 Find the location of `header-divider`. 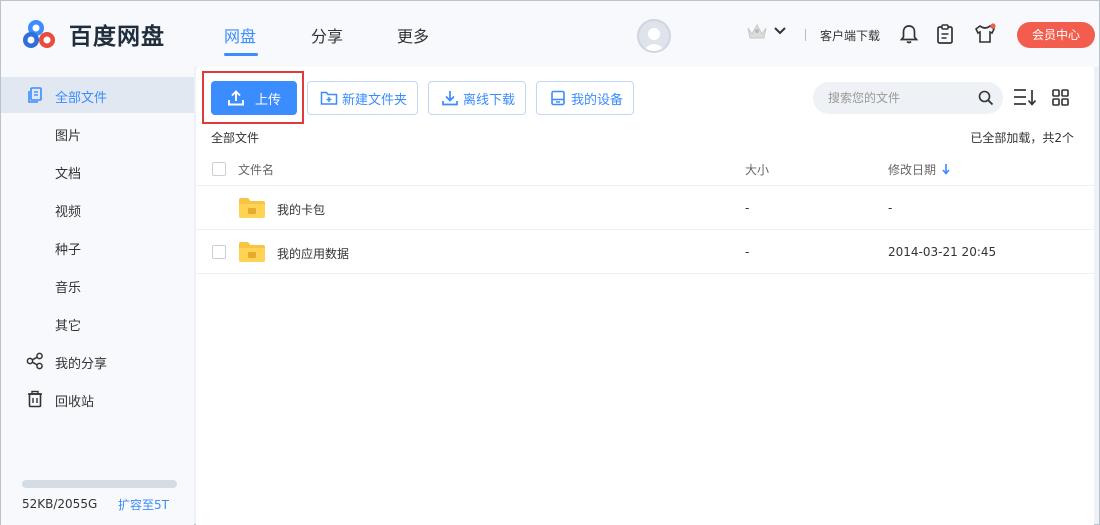

header-divider is located at coordinates (805, 35).